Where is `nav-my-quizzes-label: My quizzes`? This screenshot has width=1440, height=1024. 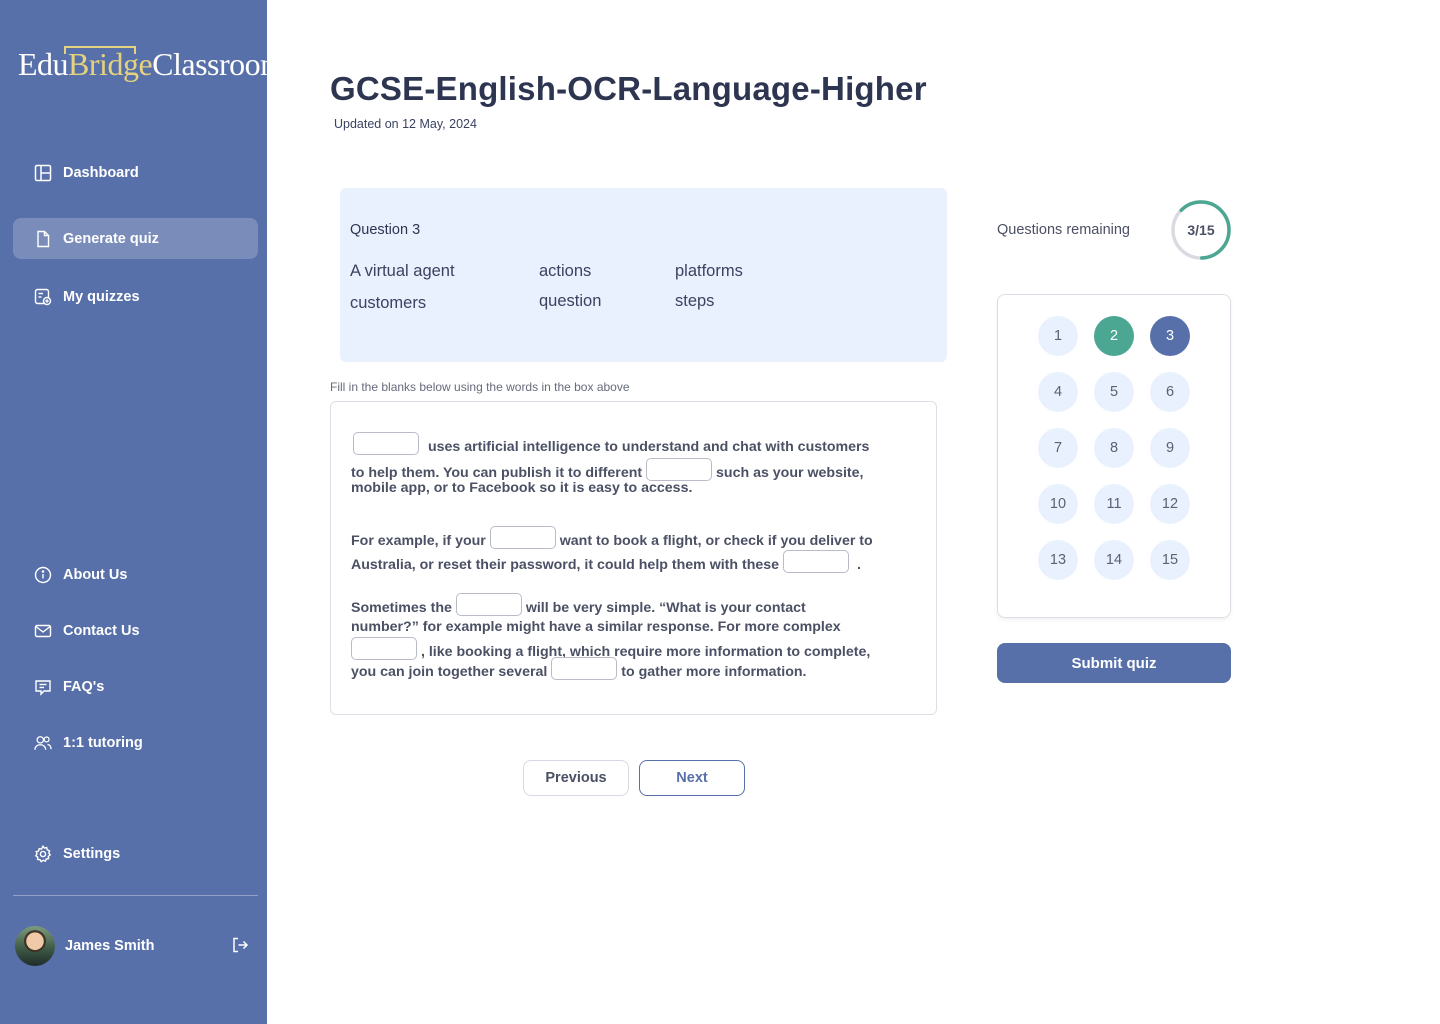 nav-my-quizzes-label: My quizzes is located at coordinates (101, 296).